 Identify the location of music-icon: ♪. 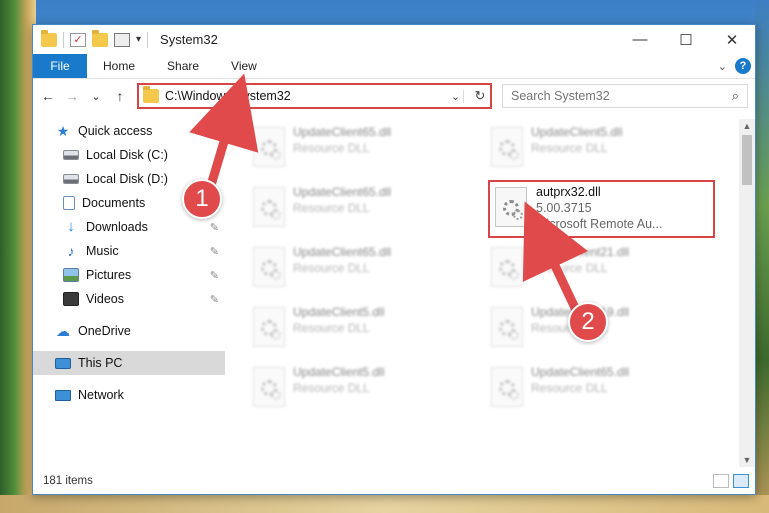
(71, 251).